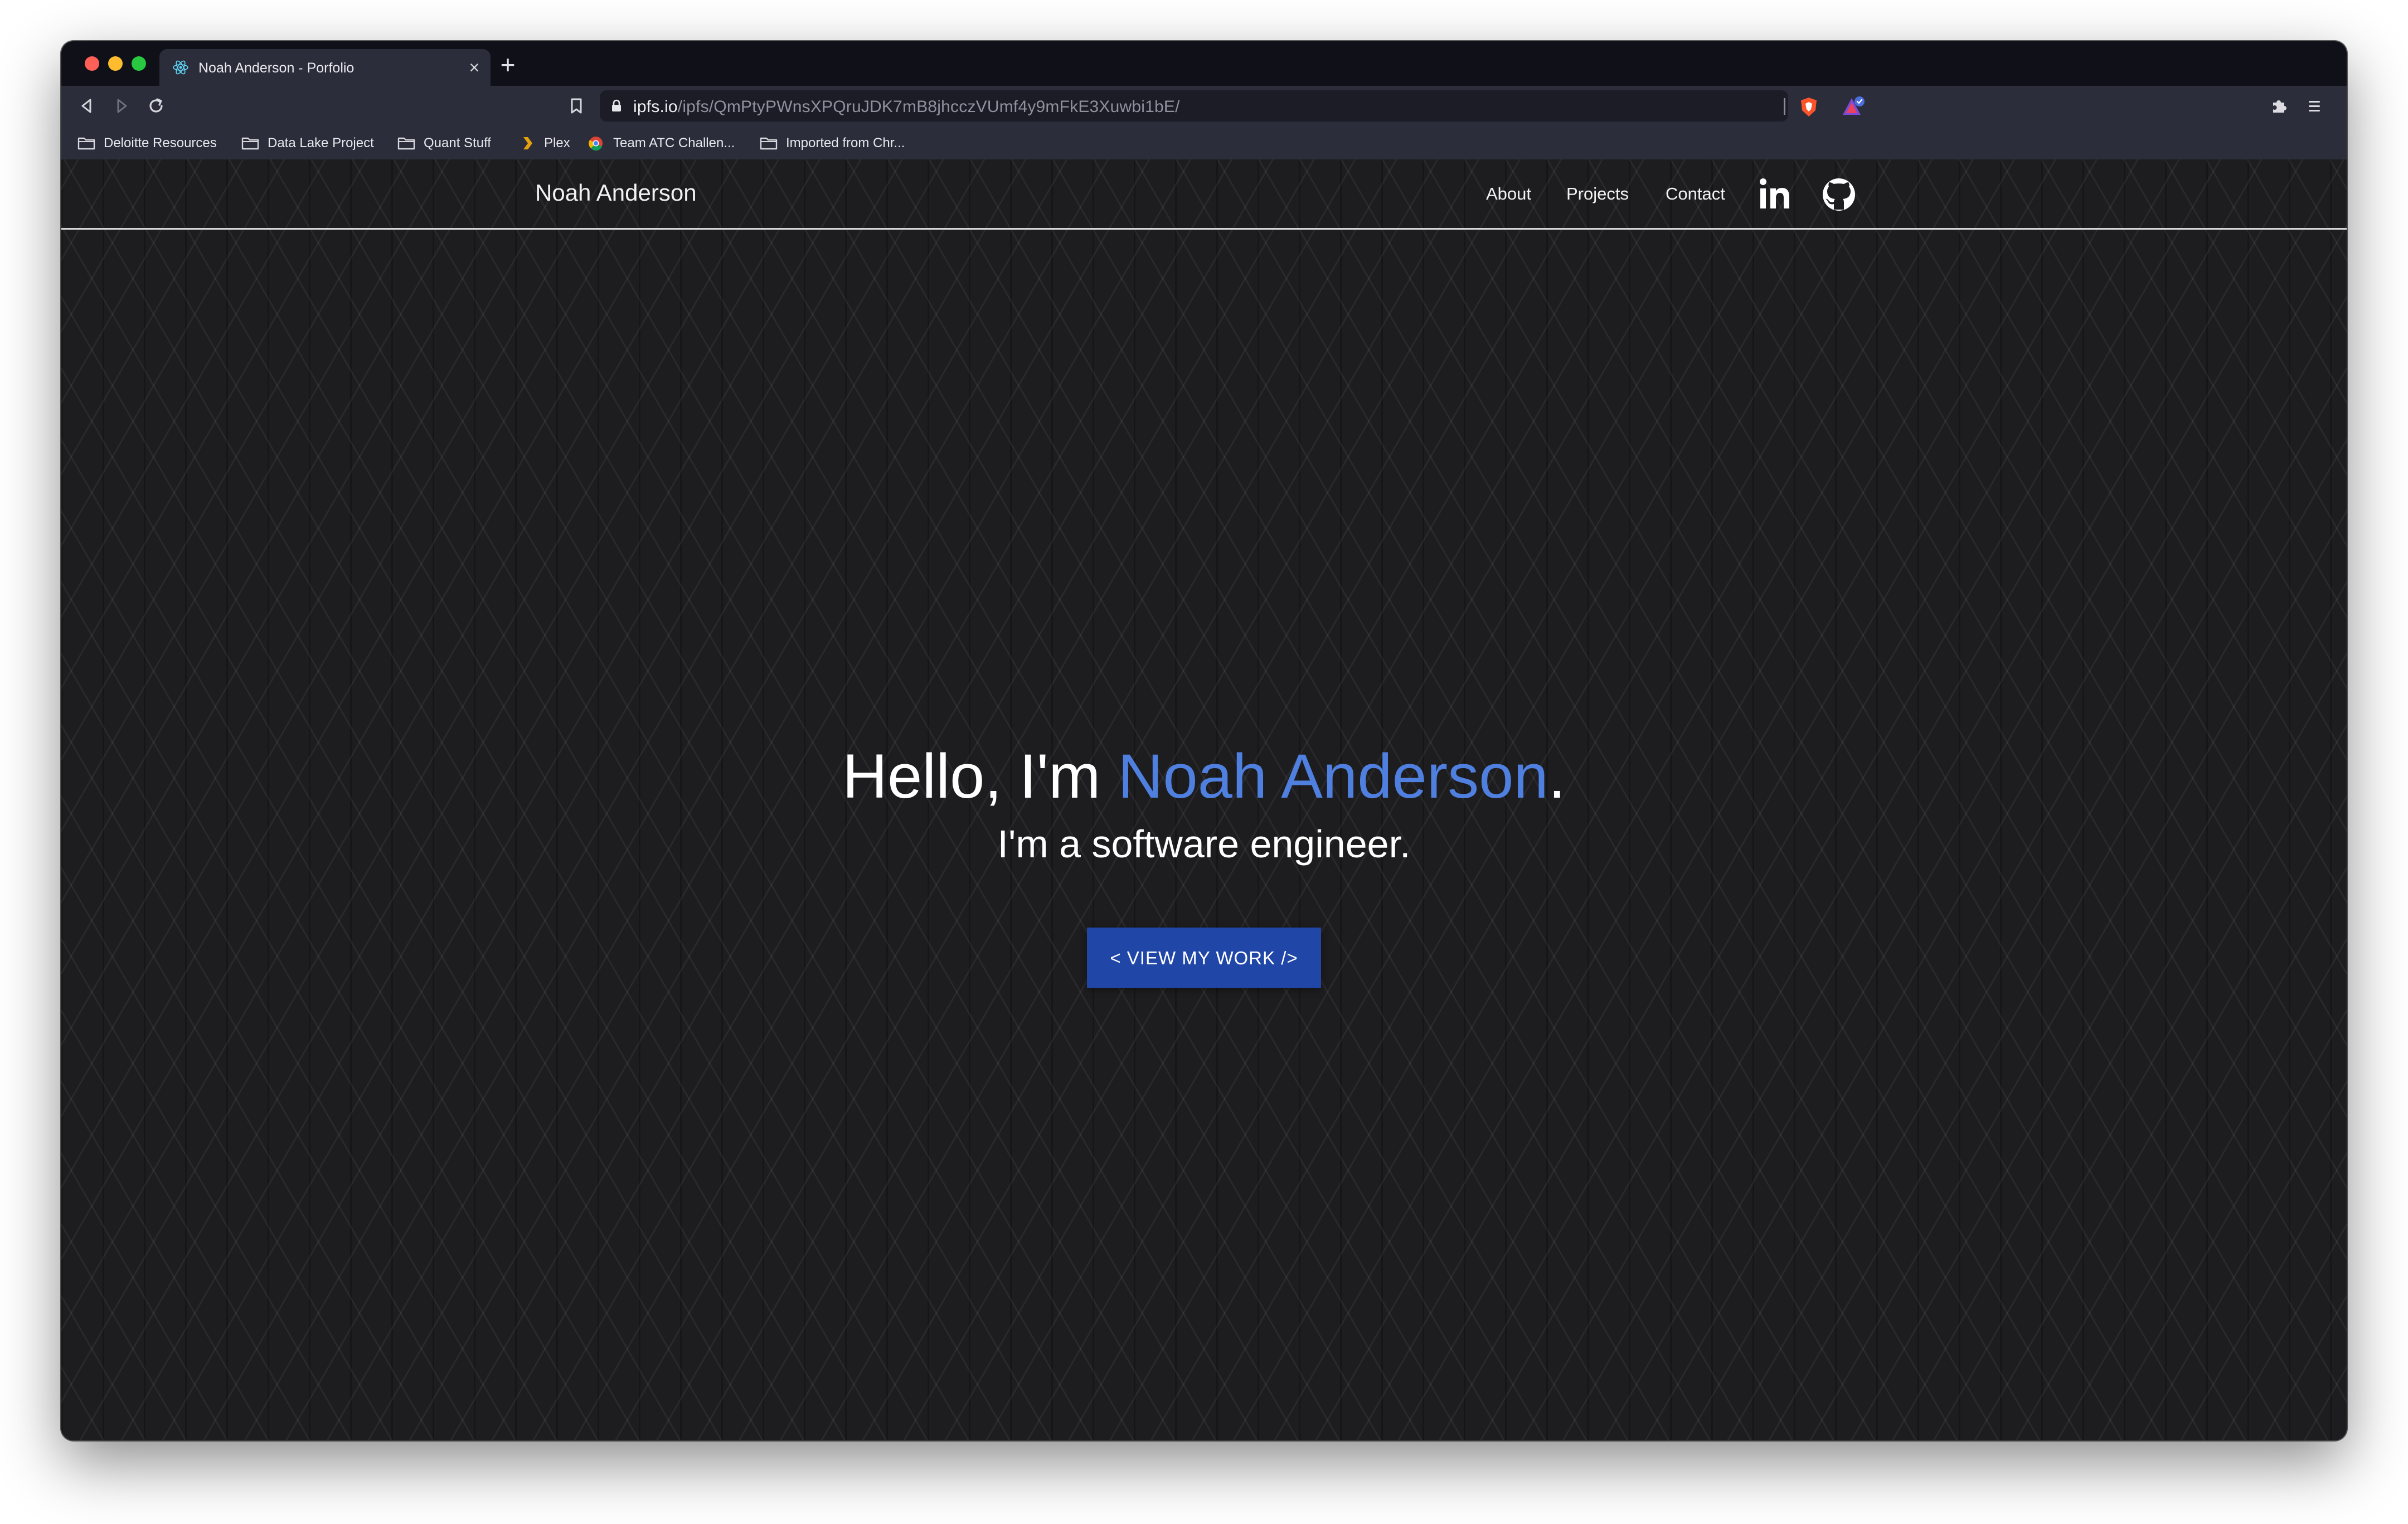 The width and height of the screenshot is (2408, 1524). I want to click on nav-contact-link: Contact, so click(1696, 194).